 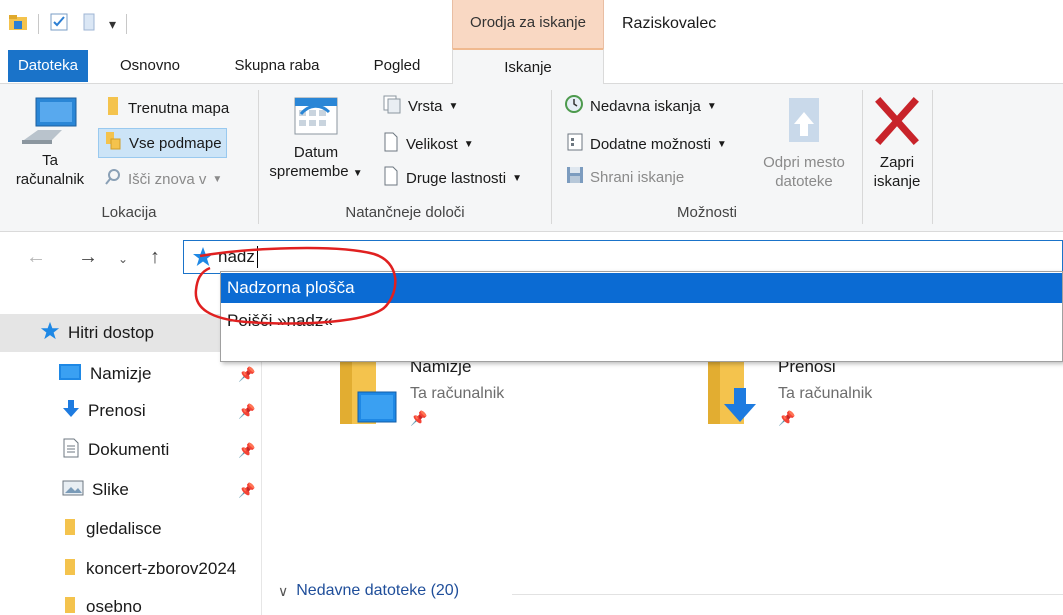 I want to click on nav-item-downloads: Prenosi 📌, so click(x=131, y=411).